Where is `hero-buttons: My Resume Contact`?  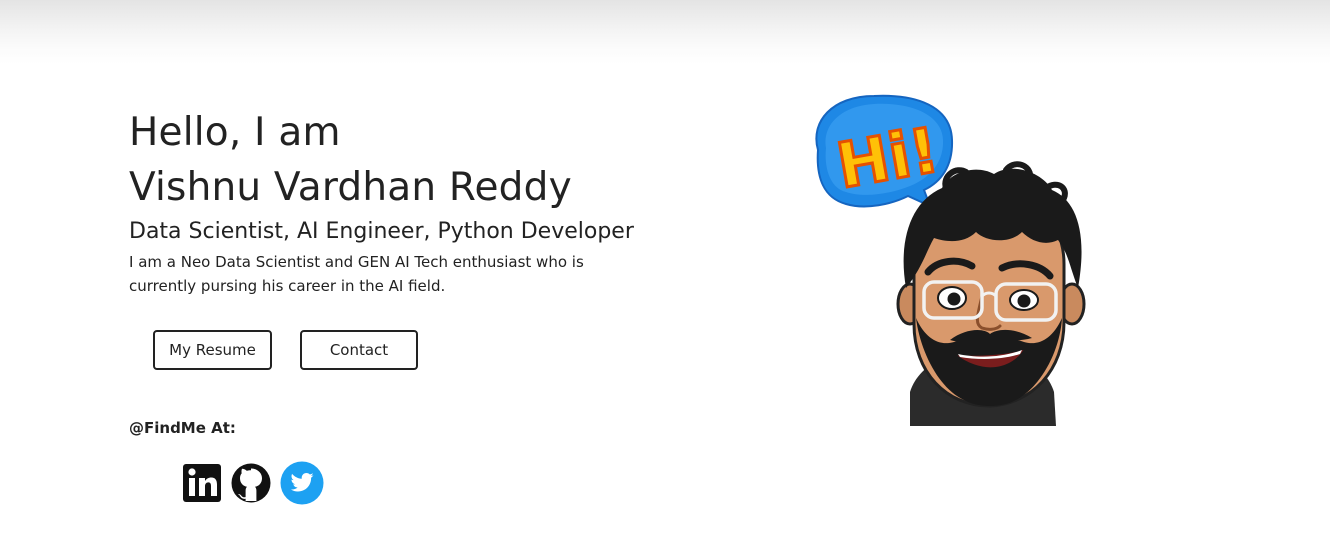
hero-buttons: My Resume Contact is located at coordinates (285, 350).